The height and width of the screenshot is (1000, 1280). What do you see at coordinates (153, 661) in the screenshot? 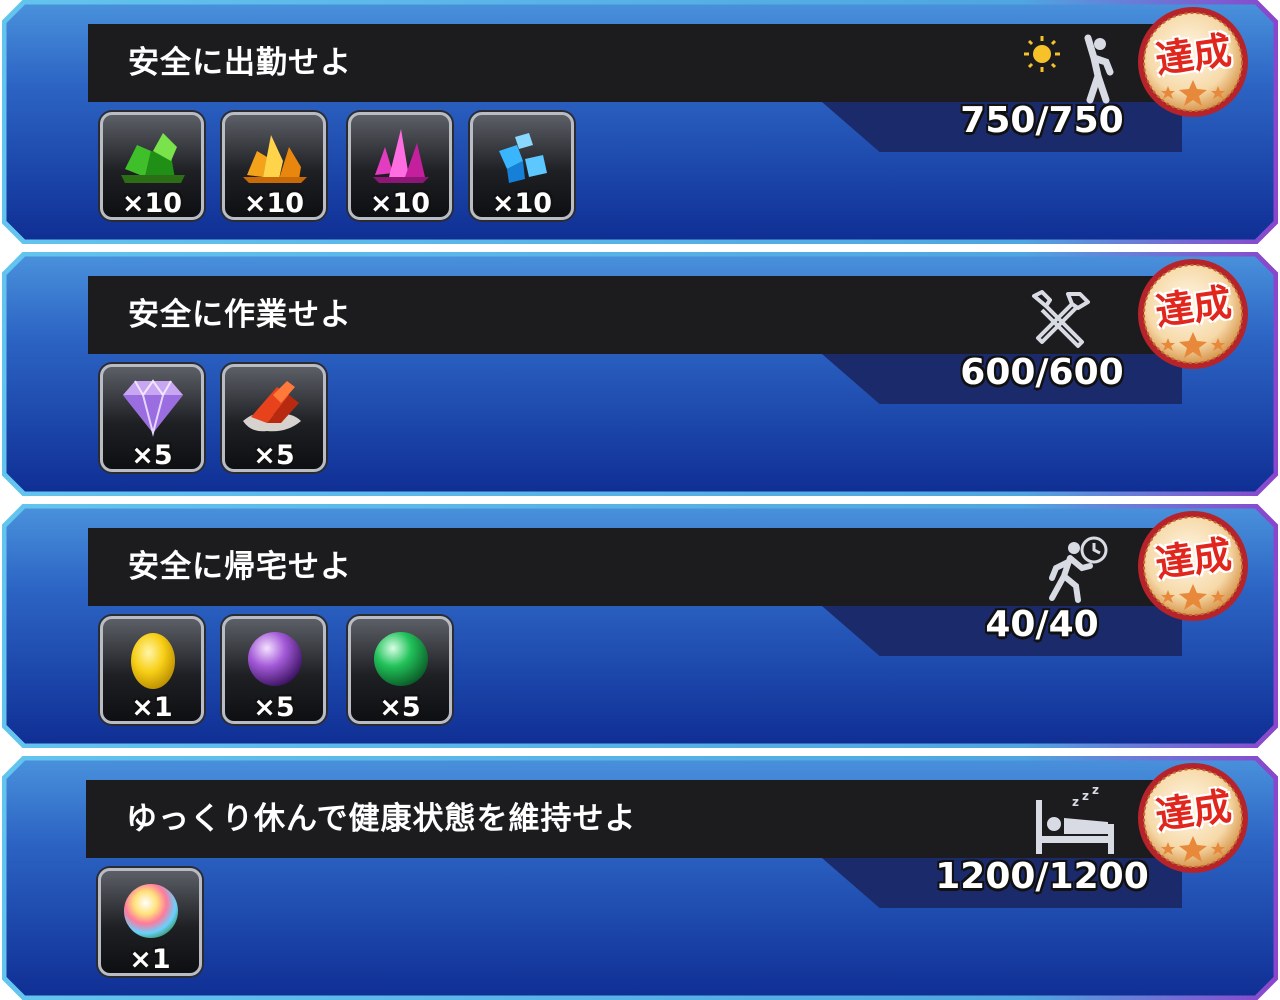
I see `golden-egg-icon` at bounding box center [153, 661].